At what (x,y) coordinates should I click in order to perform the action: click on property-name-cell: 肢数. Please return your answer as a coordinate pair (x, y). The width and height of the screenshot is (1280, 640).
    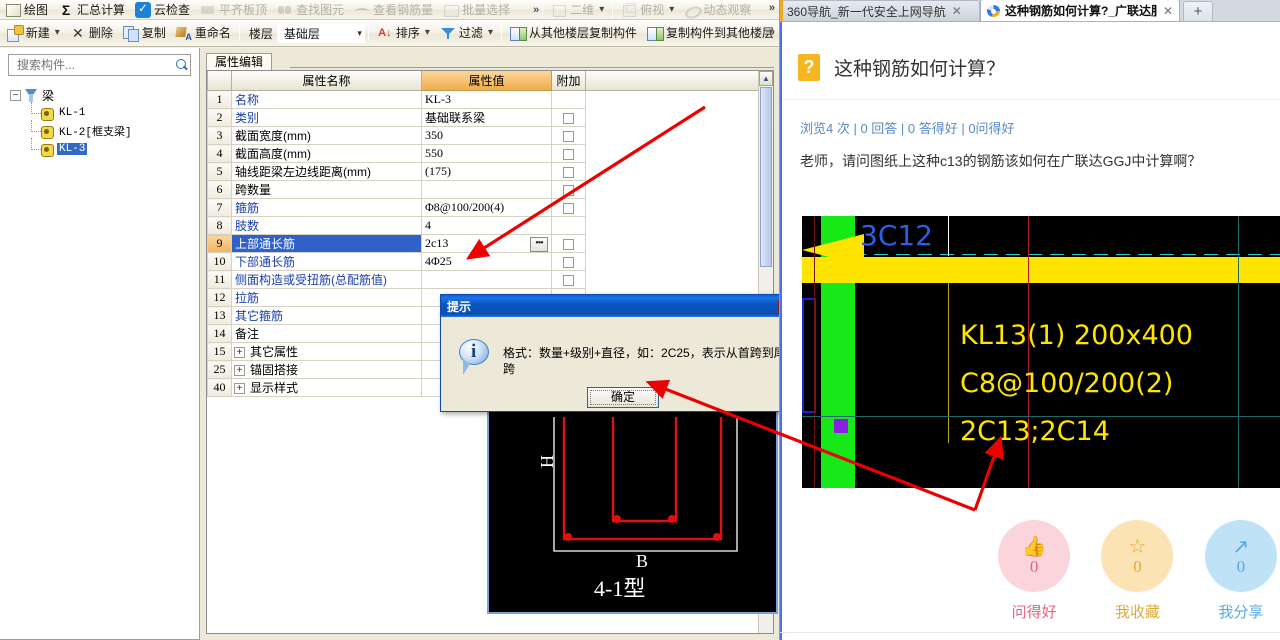
    Looking at the image, I should click on (326, 225).